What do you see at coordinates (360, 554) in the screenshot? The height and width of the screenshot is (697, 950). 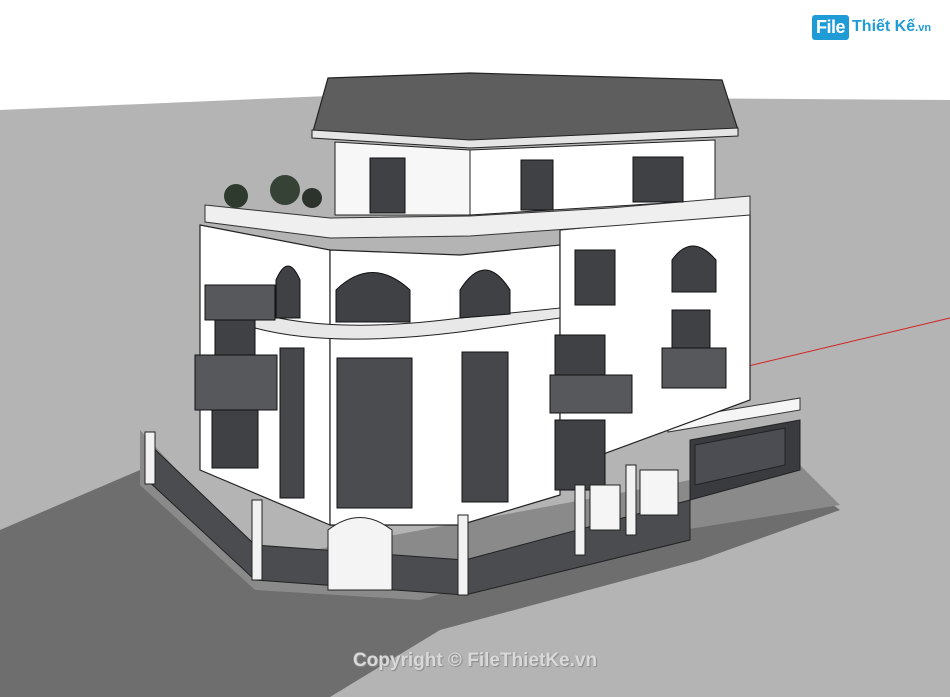 I see `entrance-gate` at bounding box center [360, 554].